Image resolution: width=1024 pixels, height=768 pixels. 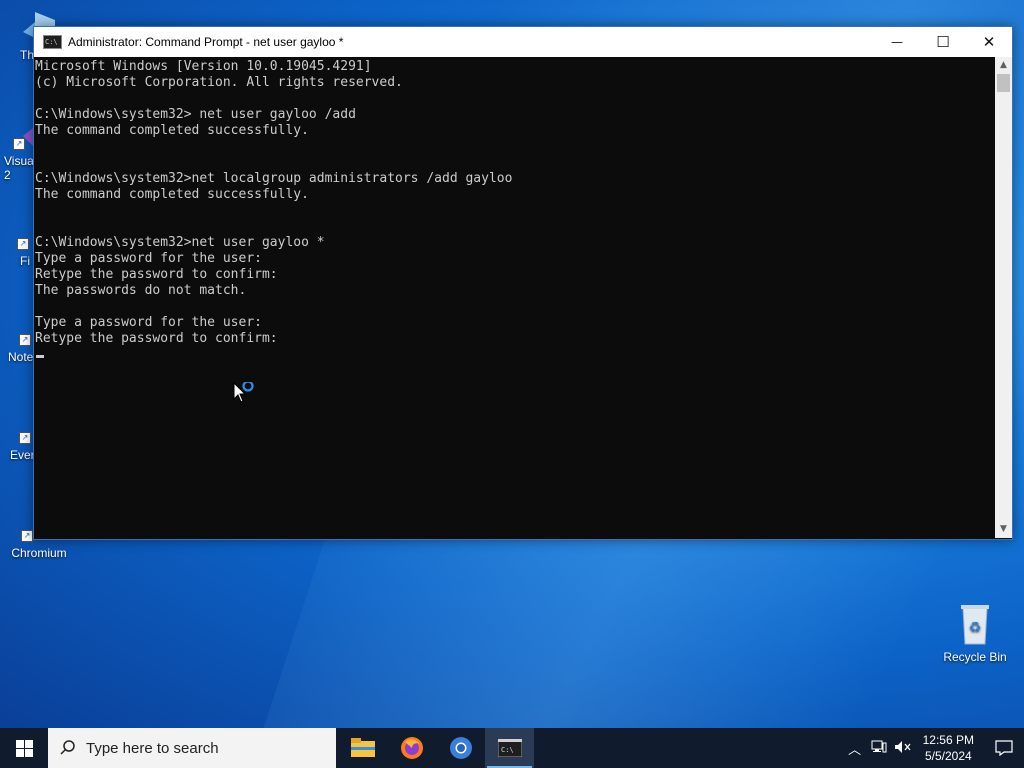 I want to click on recycle-bin-icon: ♻, so click(x=975, y=624).